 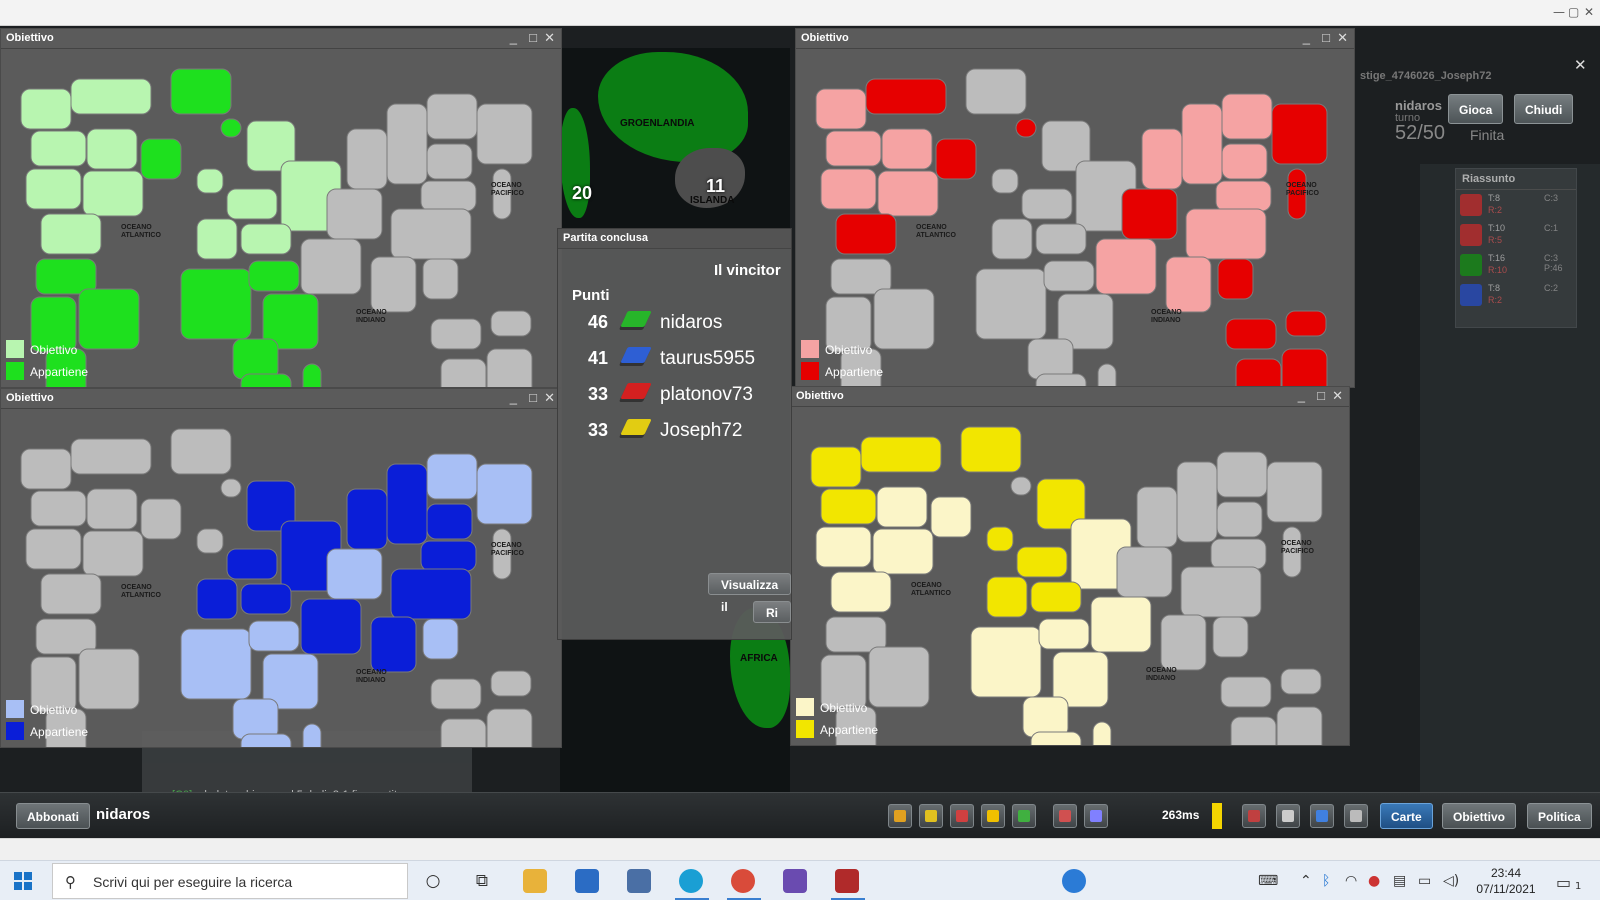 I want to click on territory-northeur, so click(x=1042, y=562).